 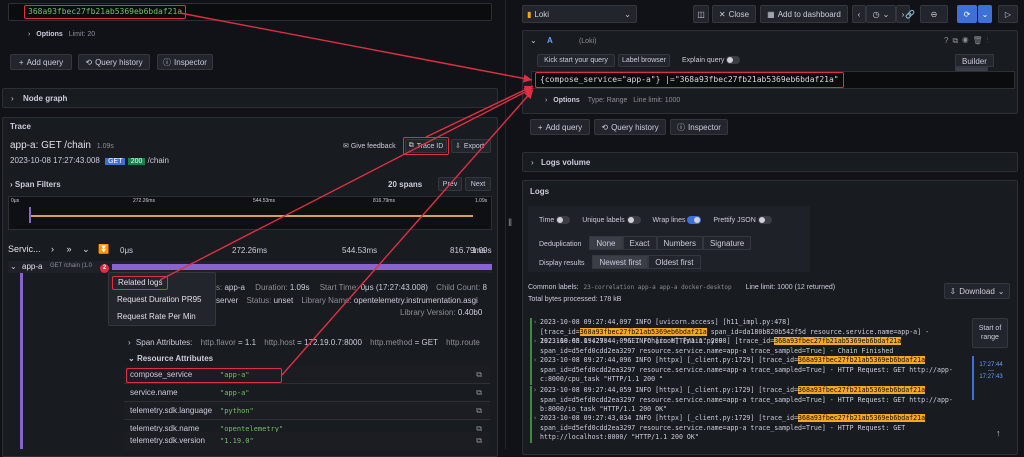 I want to click on arrow-query-to-query, so click(x=356, y=47).